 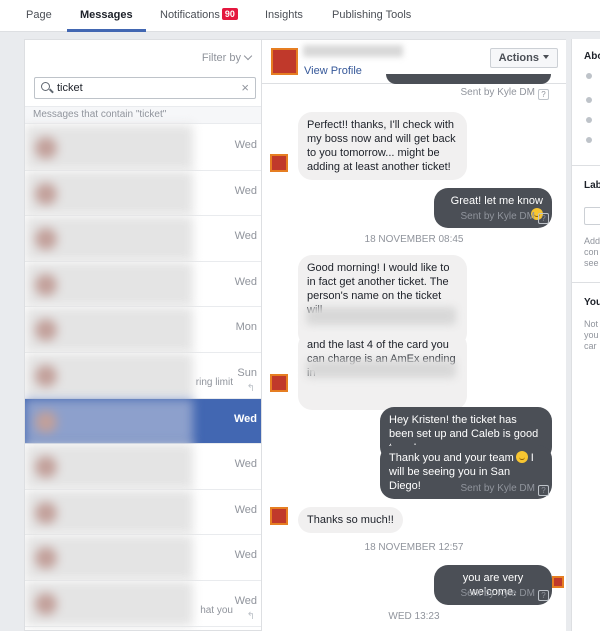 What do you see at coordinates (558, 582) in the screenshot?
I see `sender-avatar-tiny` at bounding box center [558, 582].